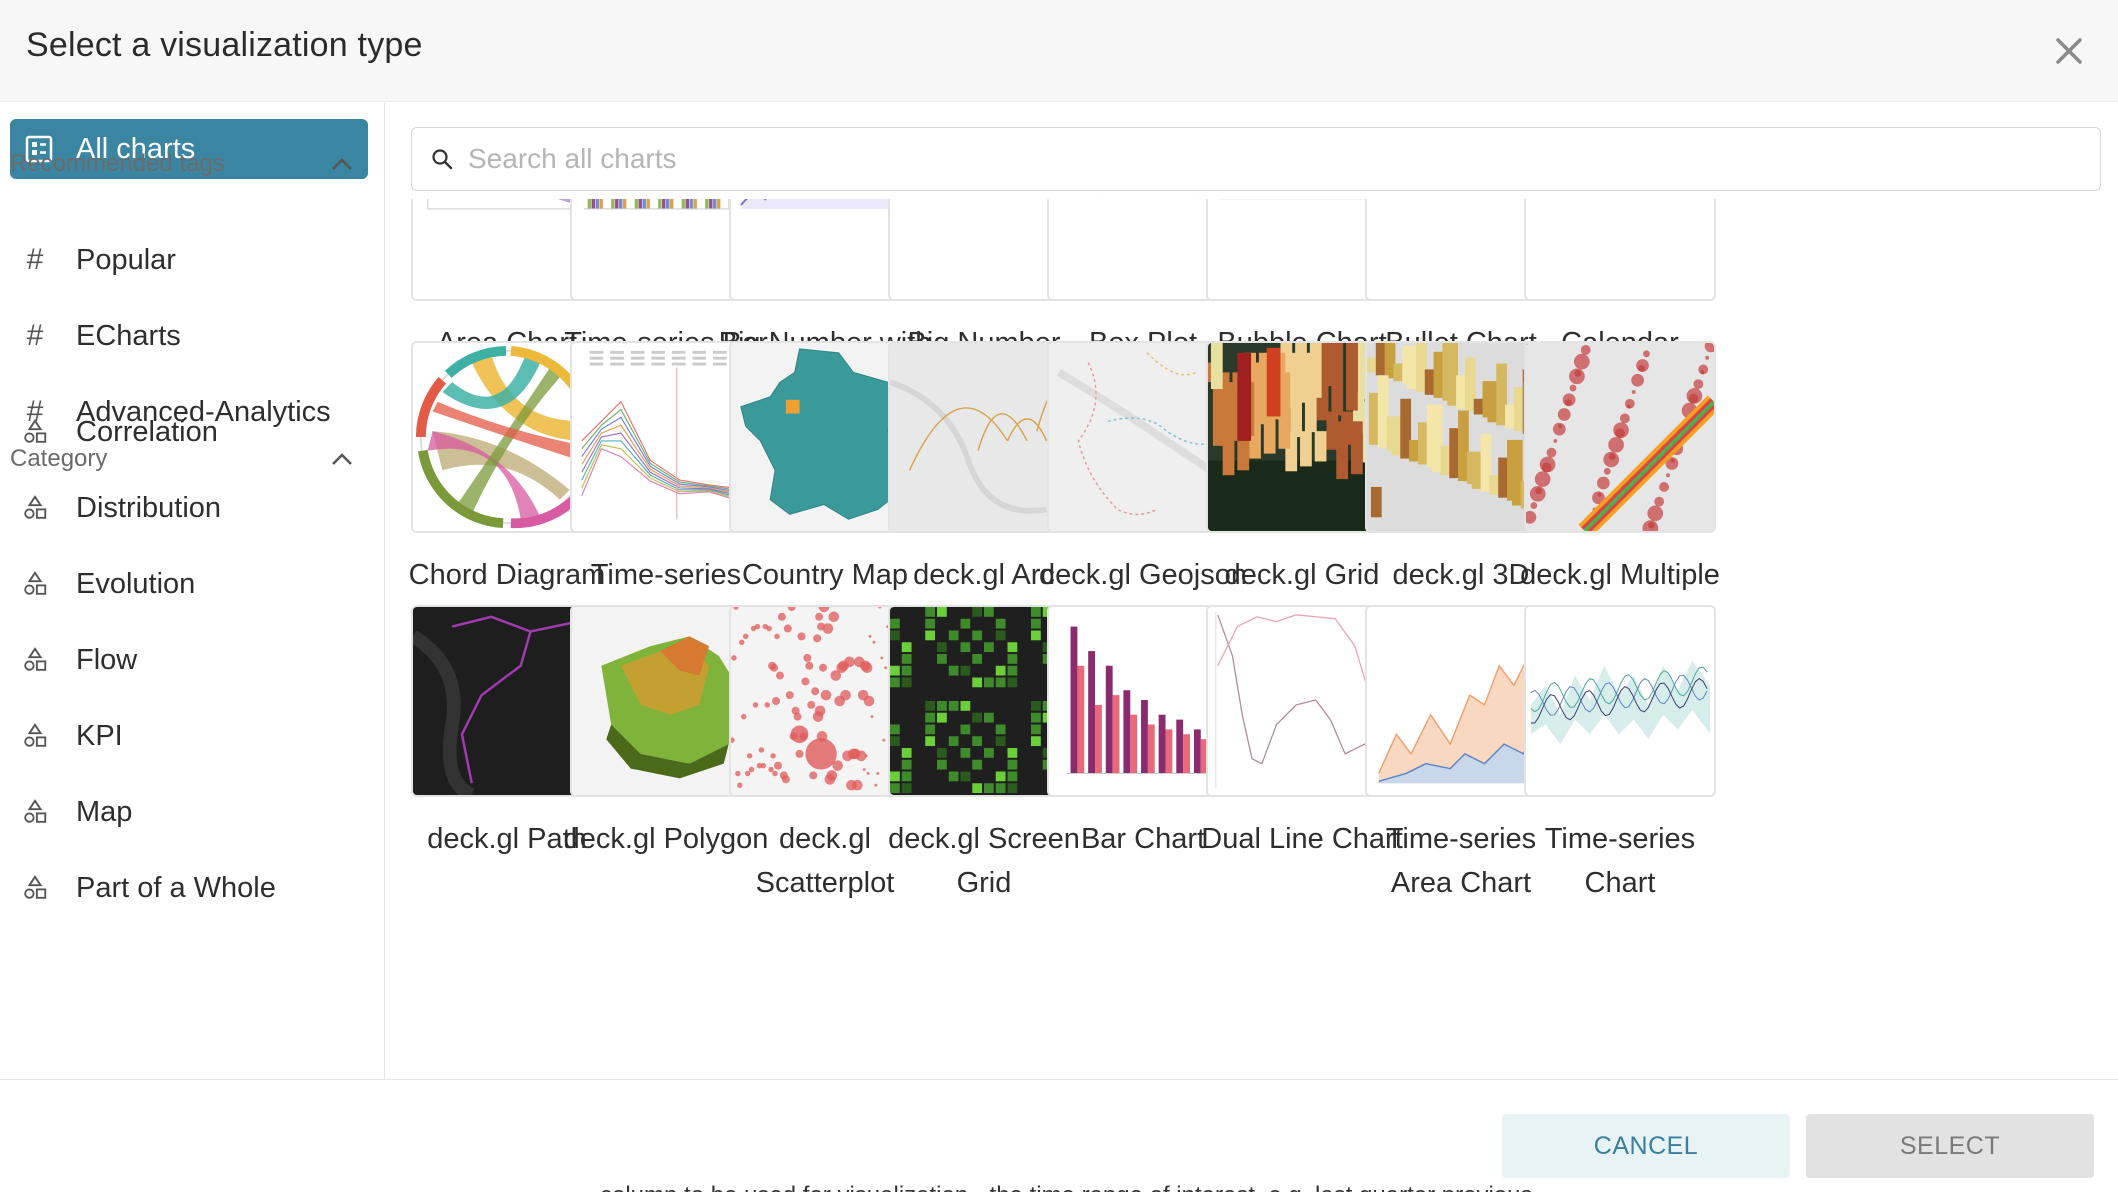 This screenshot has height=1192, width=2118. What do you see at coordinates (126, 259) in the screenshot?
I see `sidebar-item-label: Popular` at bounding box center [126, 259].